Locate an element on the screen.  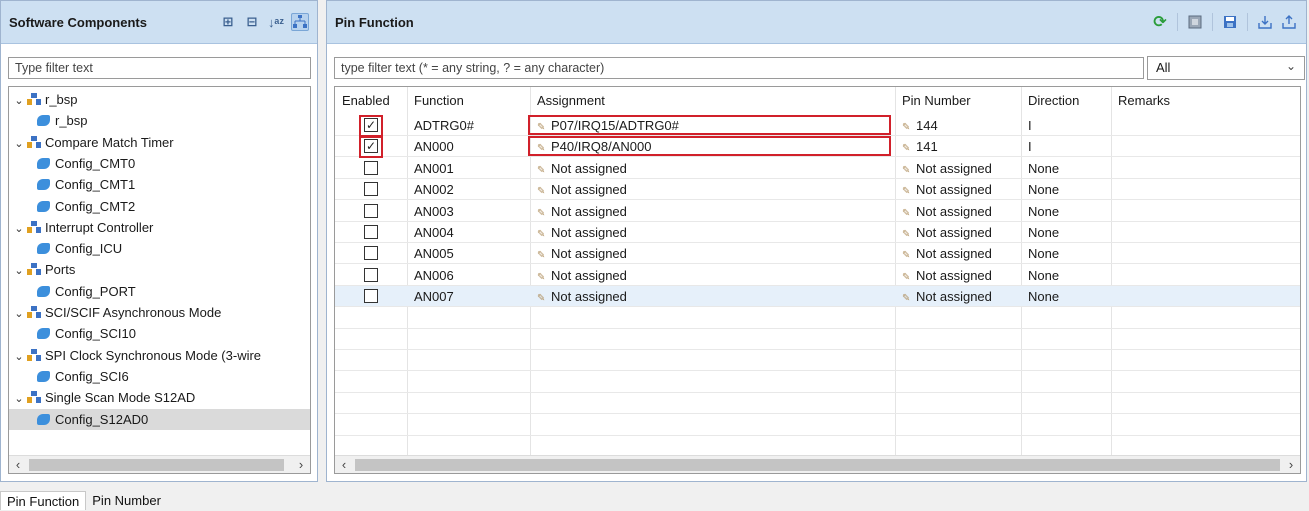
tree-item: Config_CMT2 is located at coordinates (159, 206).